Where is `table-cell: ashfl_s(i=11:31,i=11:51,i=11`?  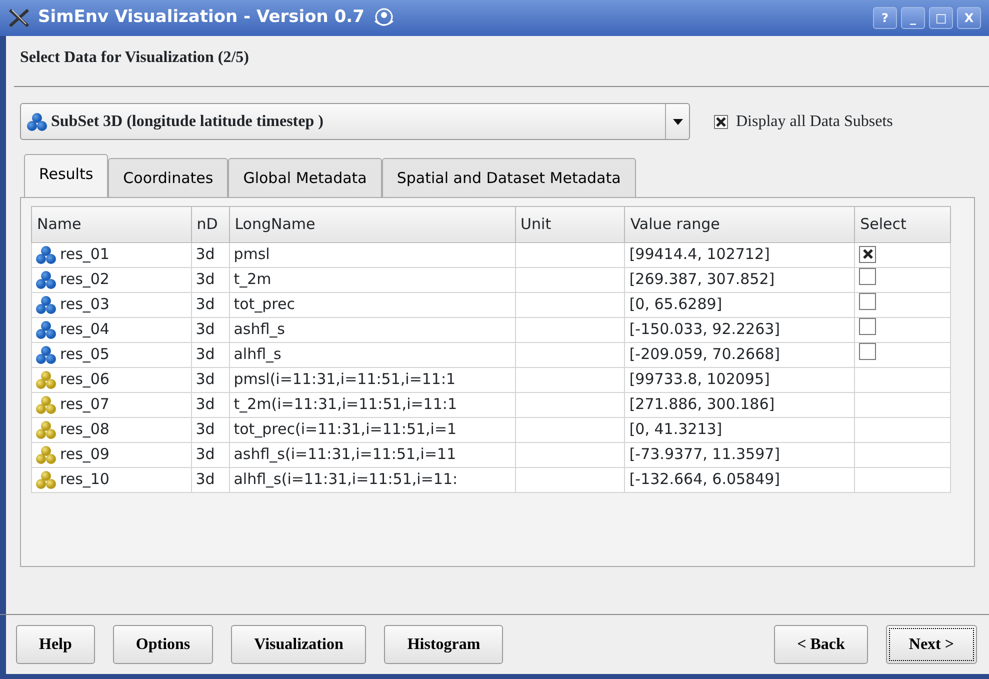 table-cell: ashfl_s(i=11:31,i=11:51,i=11 is located at coordinates (345, 454).